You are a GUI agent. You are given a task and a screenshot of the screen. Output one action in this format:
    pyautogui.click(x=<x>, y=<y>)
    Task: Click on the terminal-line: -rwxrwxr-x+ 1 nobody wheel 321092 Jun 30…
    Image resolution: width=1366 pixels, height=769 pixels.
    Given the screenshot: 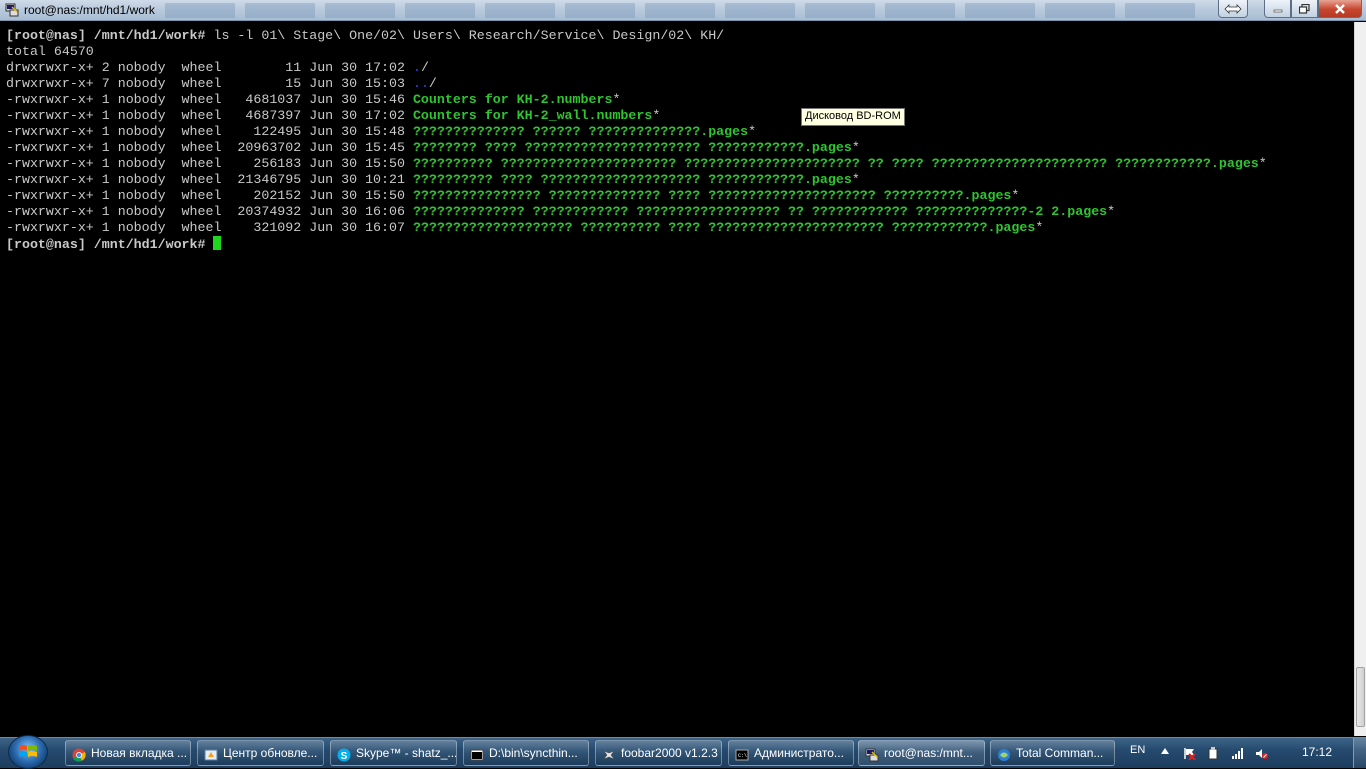 What is the action you would take?
    pyautogui.click(x=636, y=228)
    